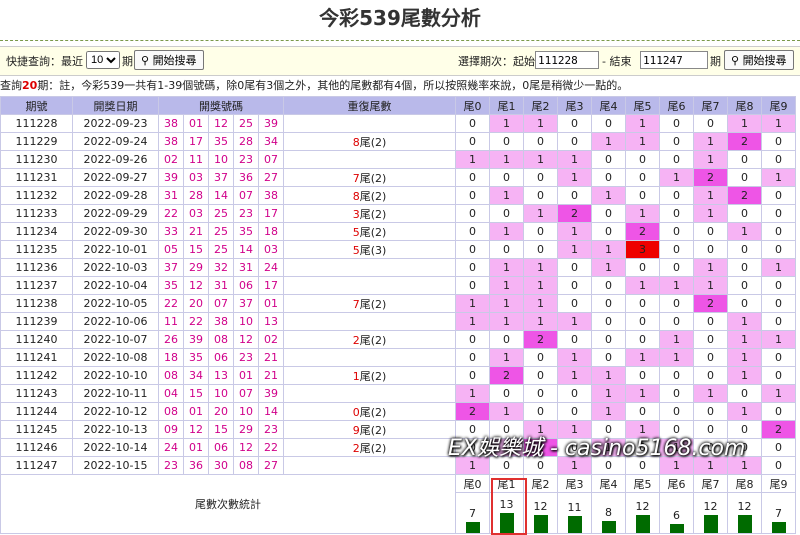 The width and height of the screenshot is (800, 535). Describe the element at coordinates (196, 249) in the screenshot. I see `number-cell: 15` at that location.